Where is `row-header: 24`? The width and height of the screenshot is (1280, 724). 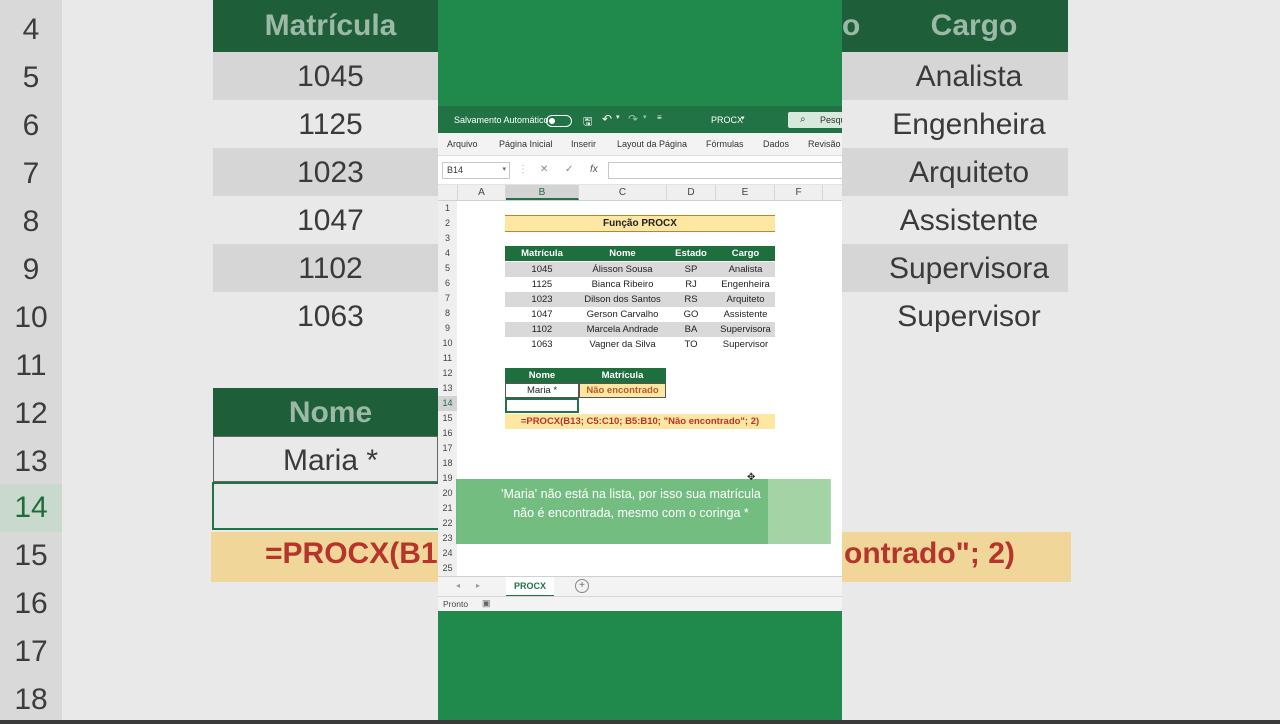 row-header: 24 is located at coordinates (447, 554).